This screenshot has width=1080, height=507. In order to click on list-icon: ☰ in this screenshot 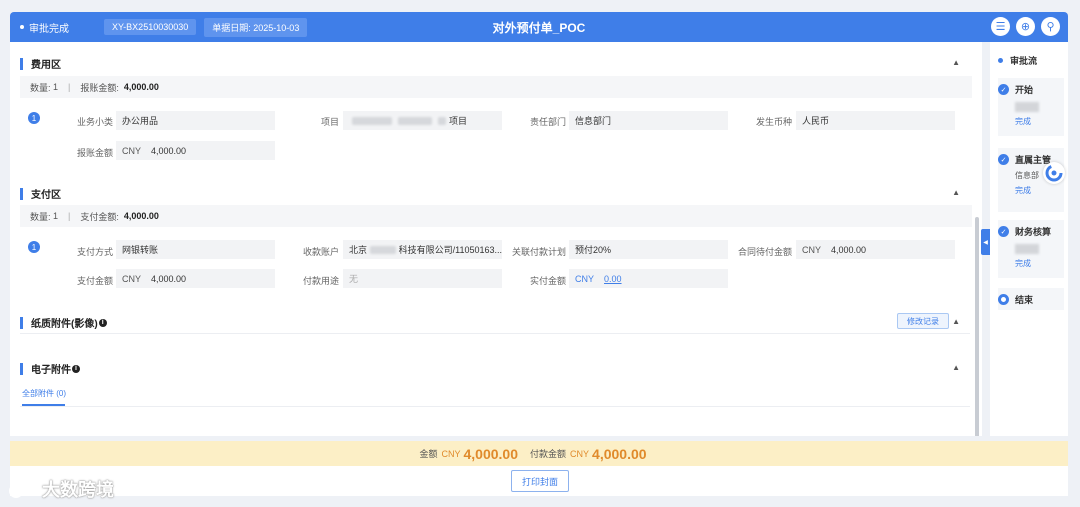, I will do `click(1000, 27)`.